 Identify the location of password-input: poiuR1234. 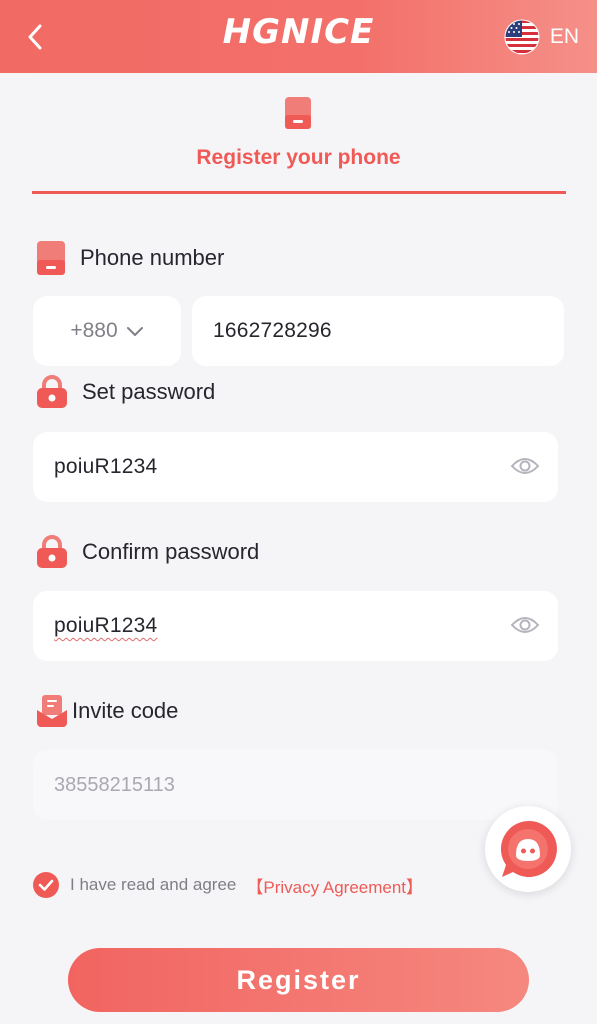
(295, 467).